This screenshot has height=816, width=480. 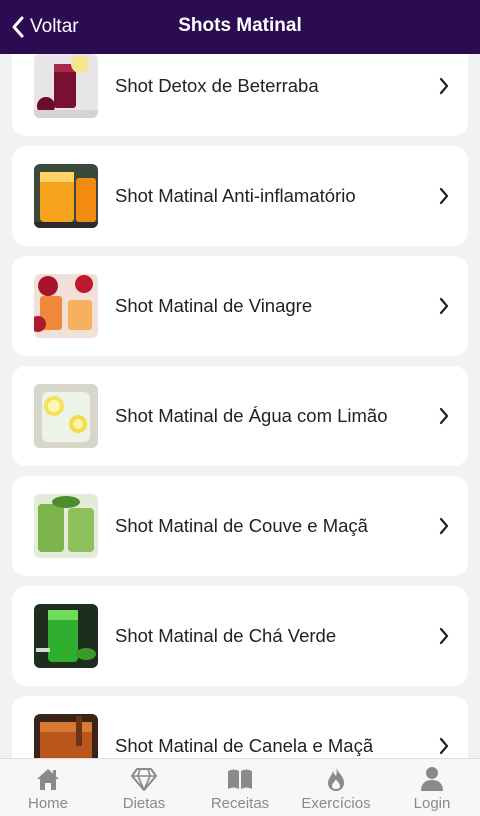 I want to click on list-item-label: Shot Matinal de Chá Verde, so click(x=226, y=635).